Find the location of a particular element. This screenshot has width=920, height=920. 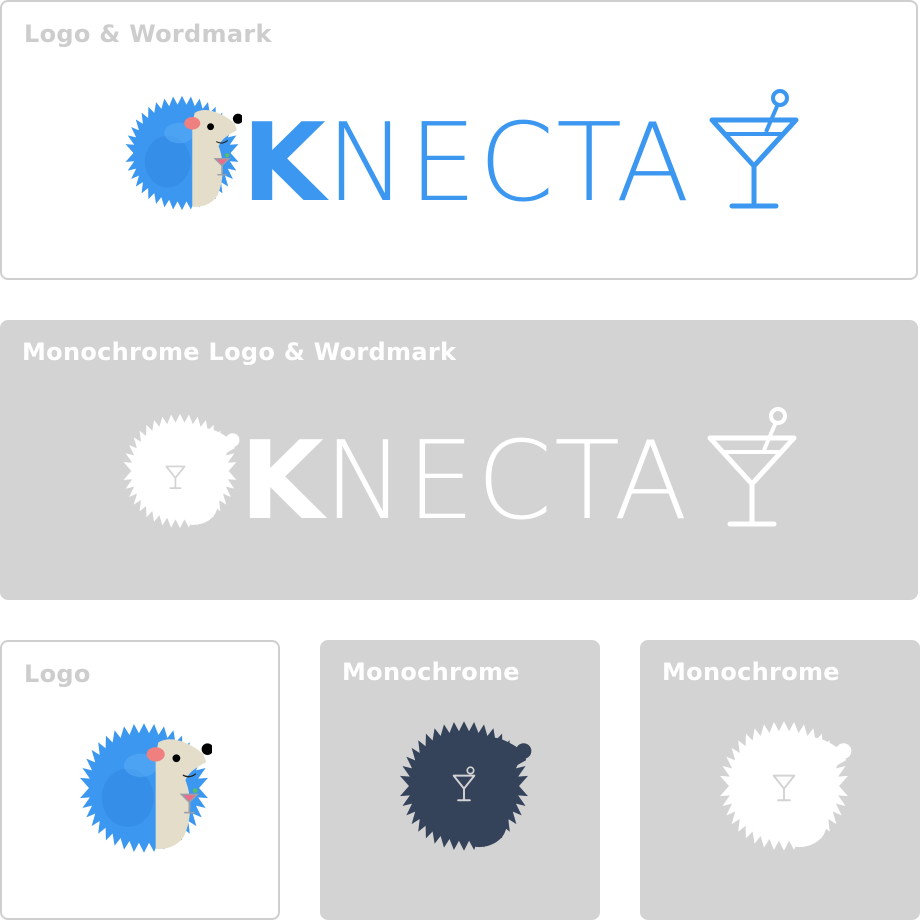

mono-white-panel: Monochrome is located at coordinates (780, 780).